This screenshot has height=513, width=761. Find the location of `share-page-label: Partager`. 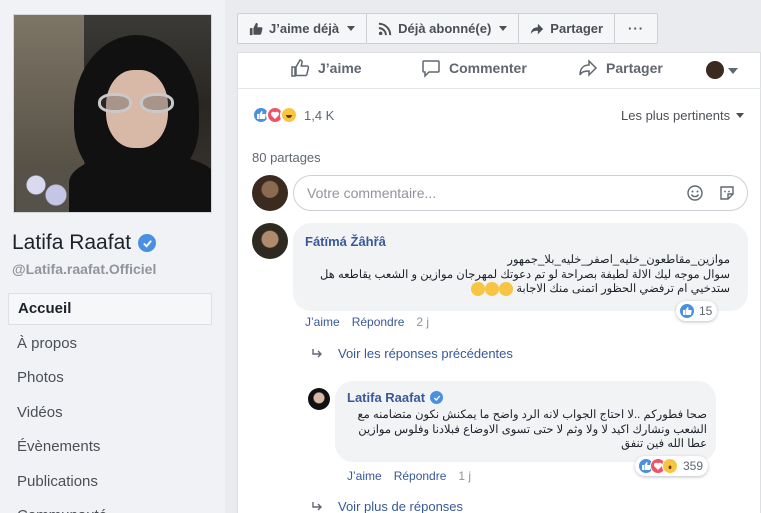

share-page-label: Partager is located at coordinates (577, 28).